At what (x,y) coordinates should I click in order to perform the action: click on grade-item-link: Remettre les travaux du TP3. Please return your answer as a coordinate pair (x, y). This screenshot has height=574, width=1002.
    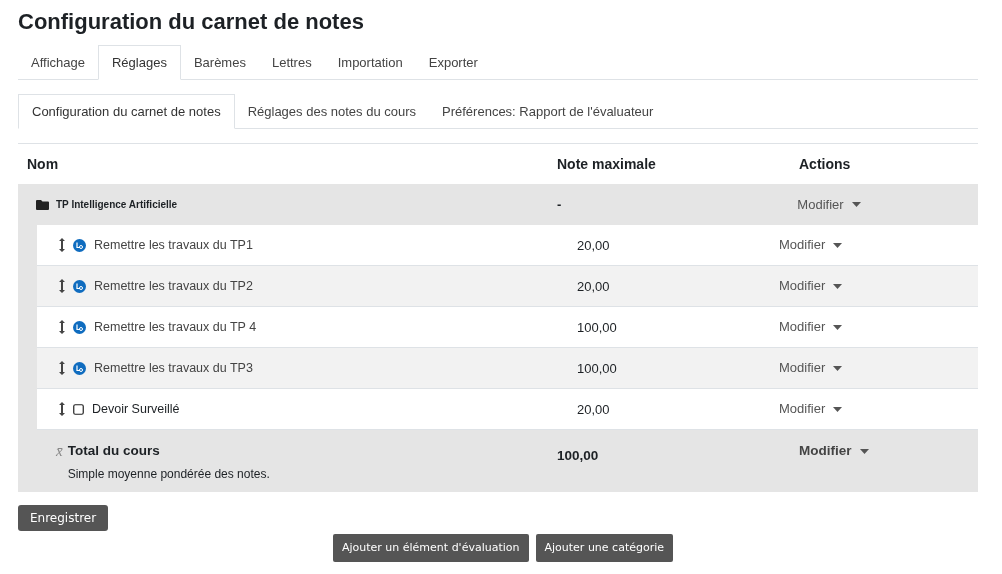
    Looking at the image, I should click on (173, 368).